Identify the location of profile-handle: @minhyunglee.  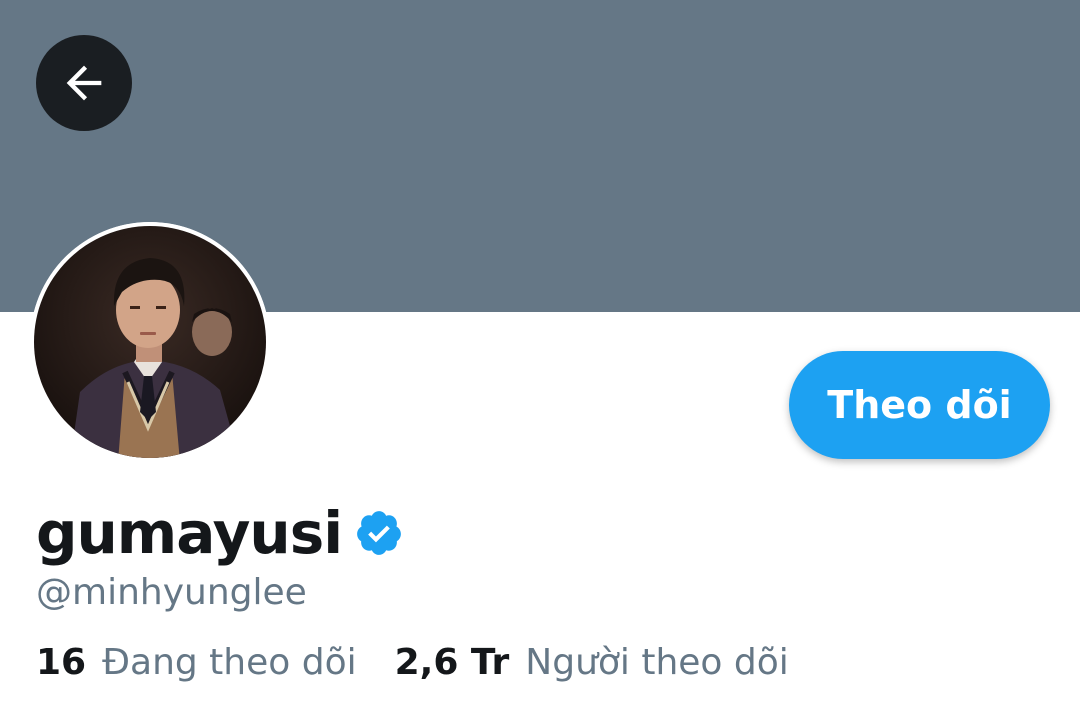
(171, 592).